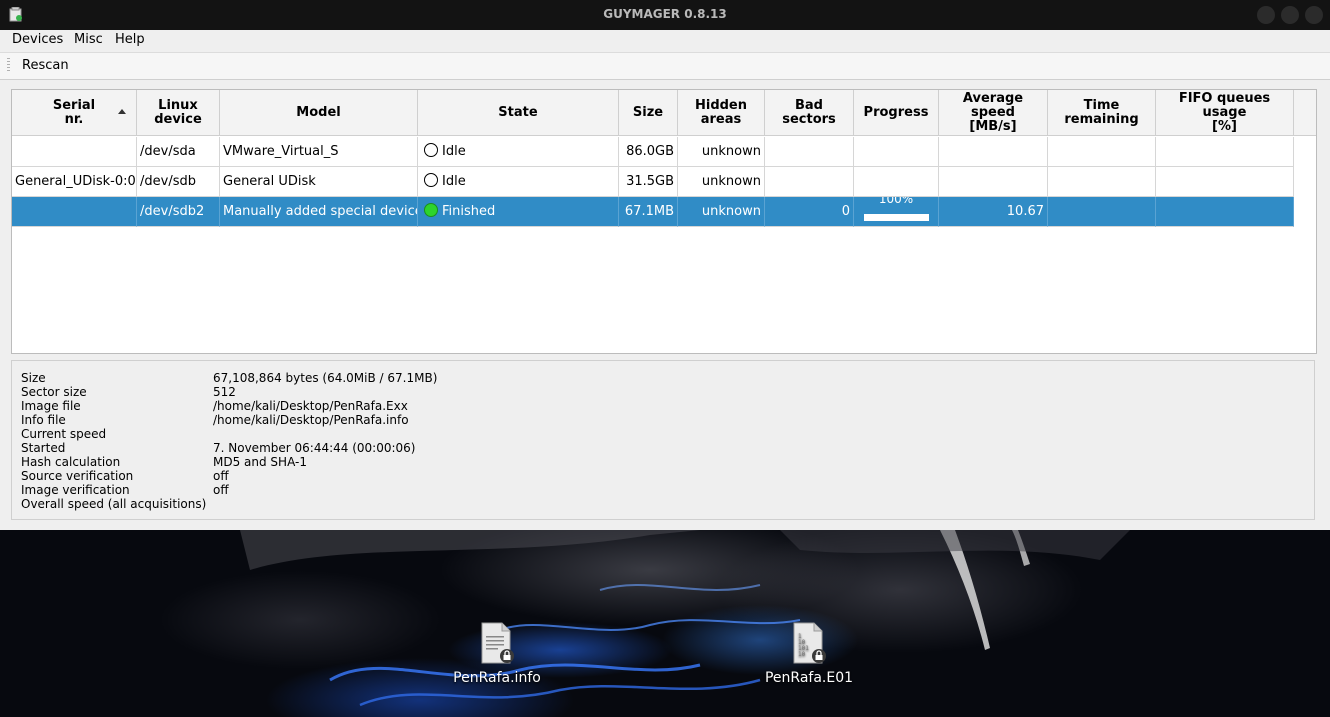 This screenshot has height=717, width=1330. I want to click on cell-model: Manually added special device, so click(319, 212).